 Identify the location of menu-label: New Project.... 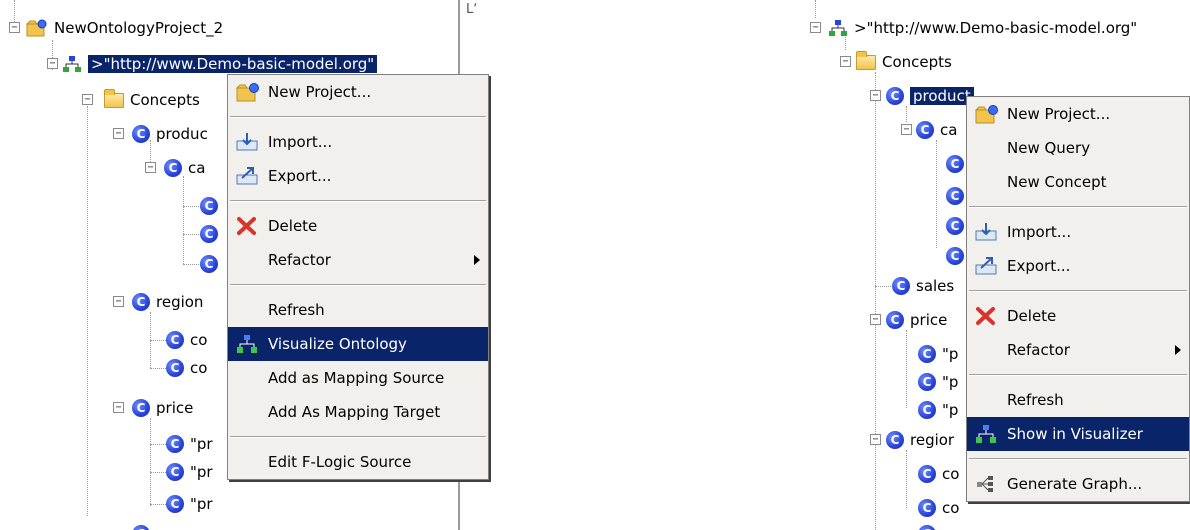
(1059, 114).